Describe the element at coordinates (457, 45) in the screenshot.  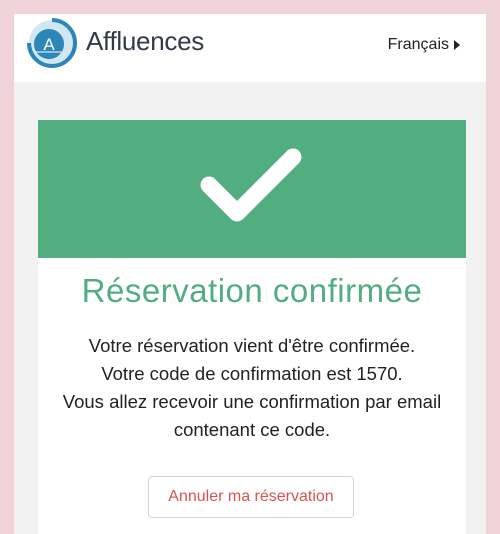
I see `caret-right-icon` at that location.